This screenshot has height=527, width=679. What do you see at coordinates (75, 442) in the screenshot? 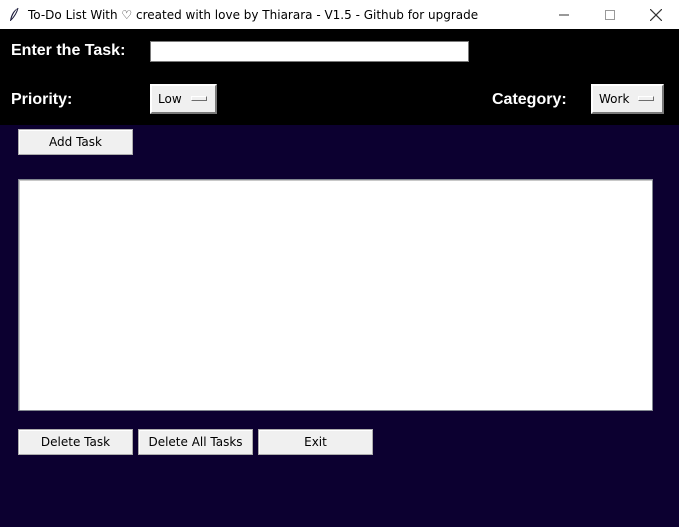
I see `delete-task-button: Delete Task` at bounding box center [75, 442].